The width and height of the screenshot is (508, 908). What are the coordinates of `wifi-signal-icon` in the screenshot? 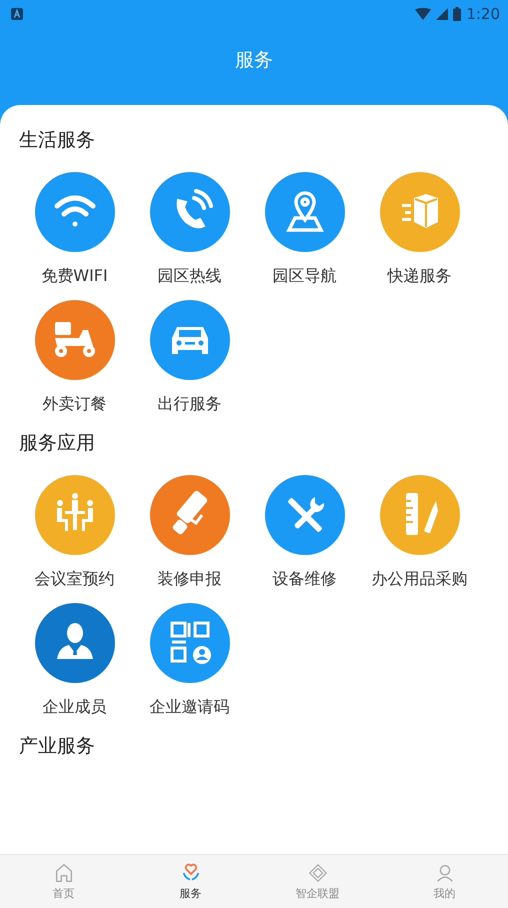 It's located at (423, 14).